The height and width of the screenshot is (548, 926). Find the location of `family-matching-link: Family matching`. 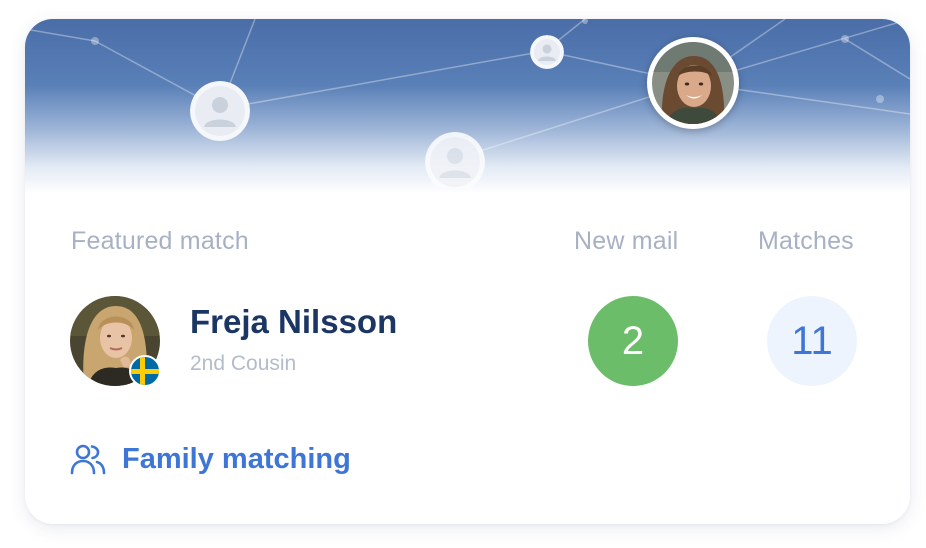

family-matching-link: Family matching is located at coordinates (210, 459).